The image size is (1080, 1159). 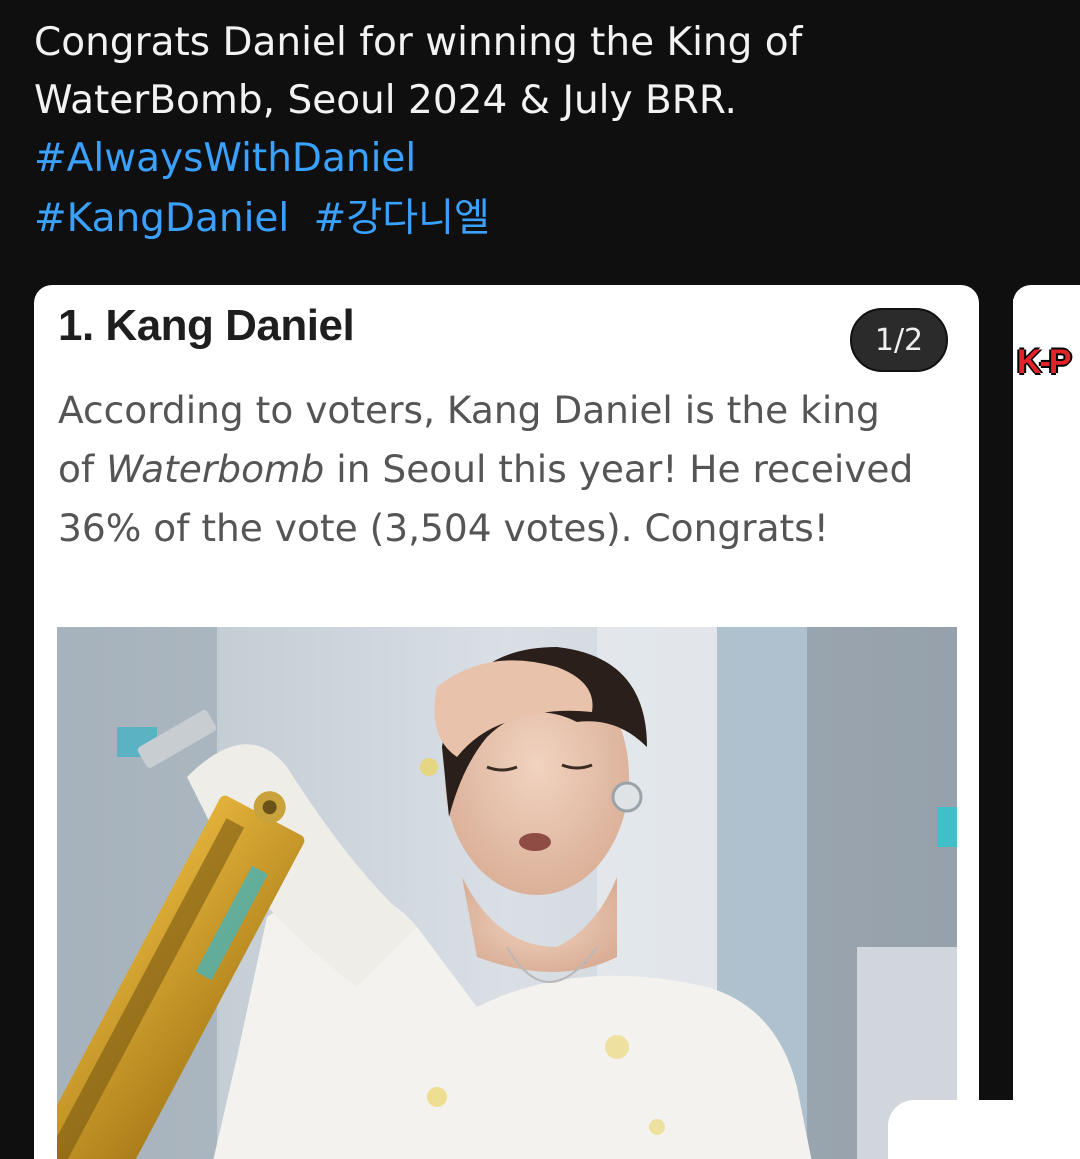 What do you see at coordinates (402, 218) in the screenshot?
I see `hashtag-kang-daniel-korean: #강다니엘` at bounding box center [402, 218].